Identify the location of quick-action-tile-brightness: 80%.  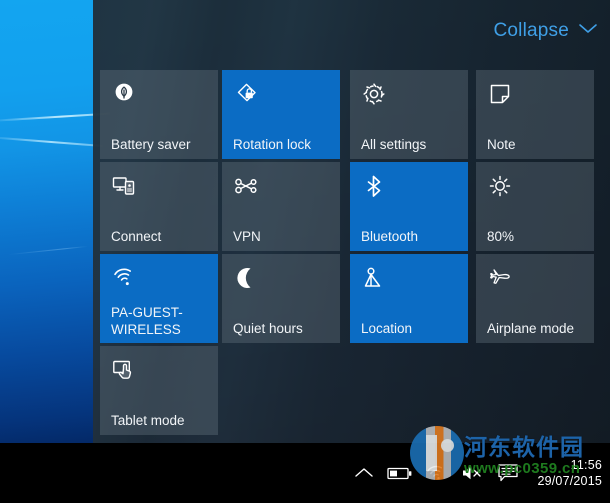
(535, 206).